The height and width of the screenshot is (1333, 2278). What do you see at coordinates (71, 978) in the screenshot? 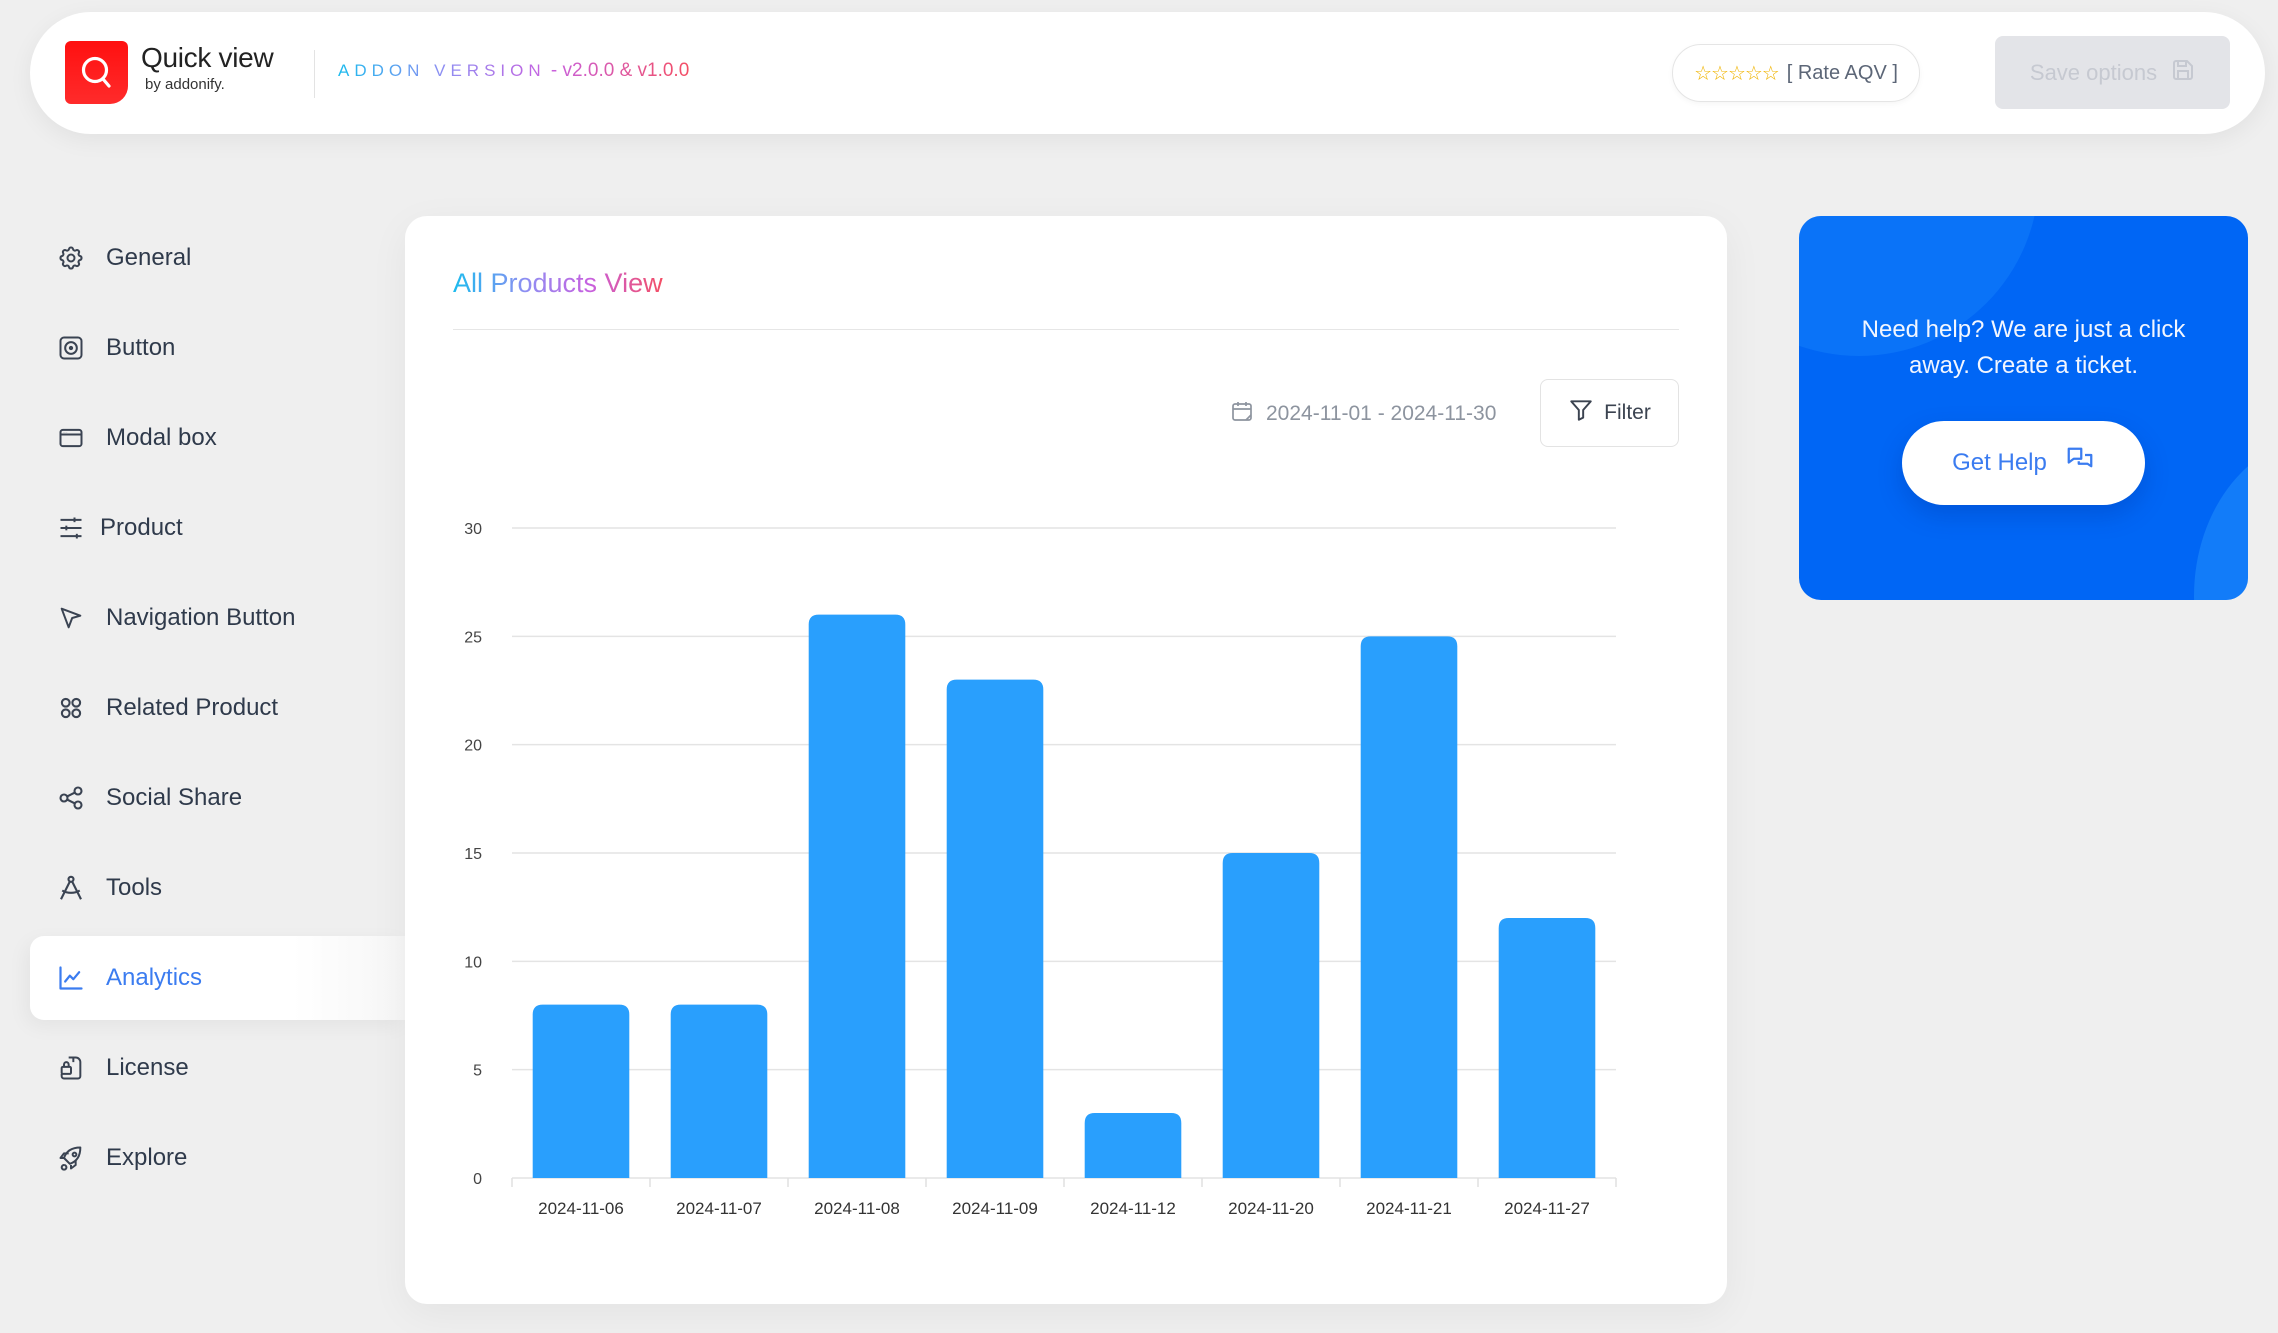
I see `chart-line-icon` at bounding box center [71, 978].